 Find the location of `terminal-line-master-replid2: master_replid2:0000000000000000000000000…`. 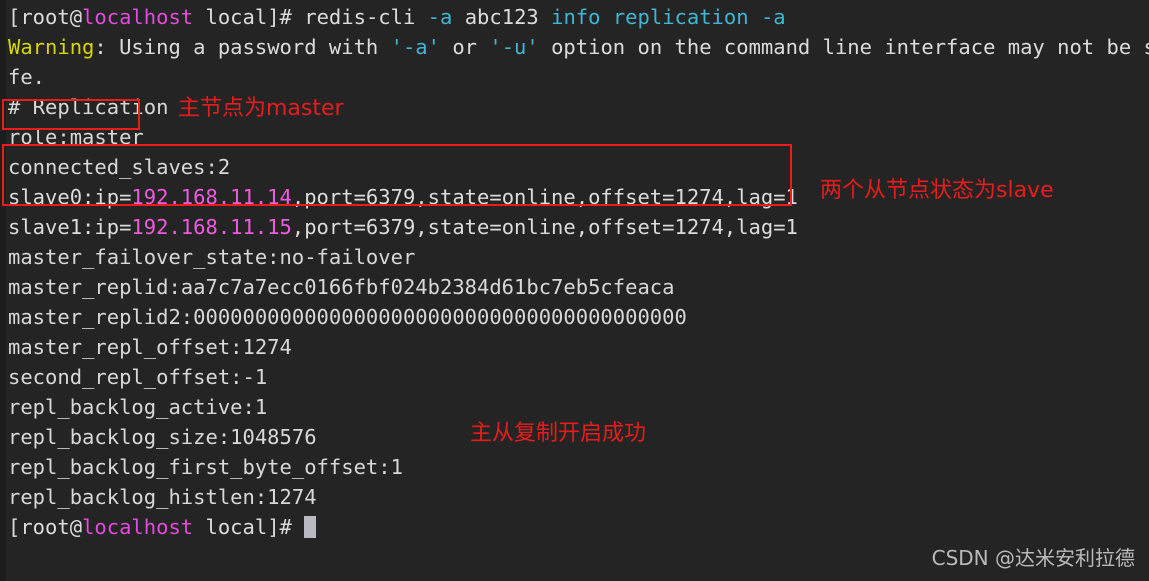

terminal-line-master-replid2: master_replid2:0000000000000000000000000… is located at coordinates (347, 317).